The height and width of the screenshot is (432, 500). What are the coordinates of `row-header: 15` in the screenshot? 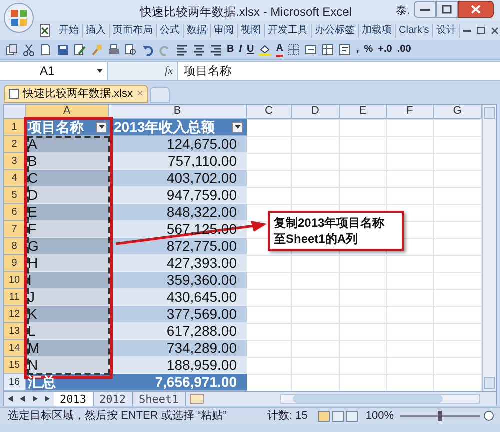 It's located at (15, 365).